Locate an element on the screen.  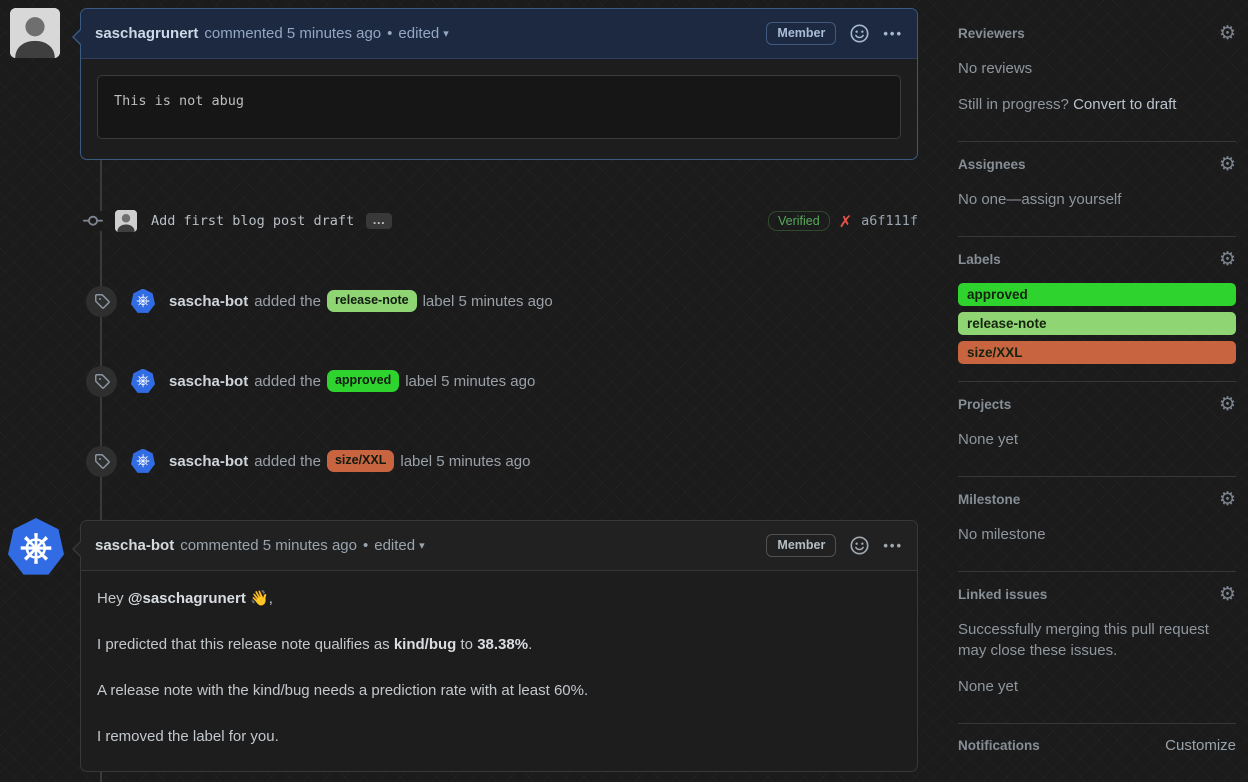
milestone-title: Milestone is located at coordinates (989, 499).